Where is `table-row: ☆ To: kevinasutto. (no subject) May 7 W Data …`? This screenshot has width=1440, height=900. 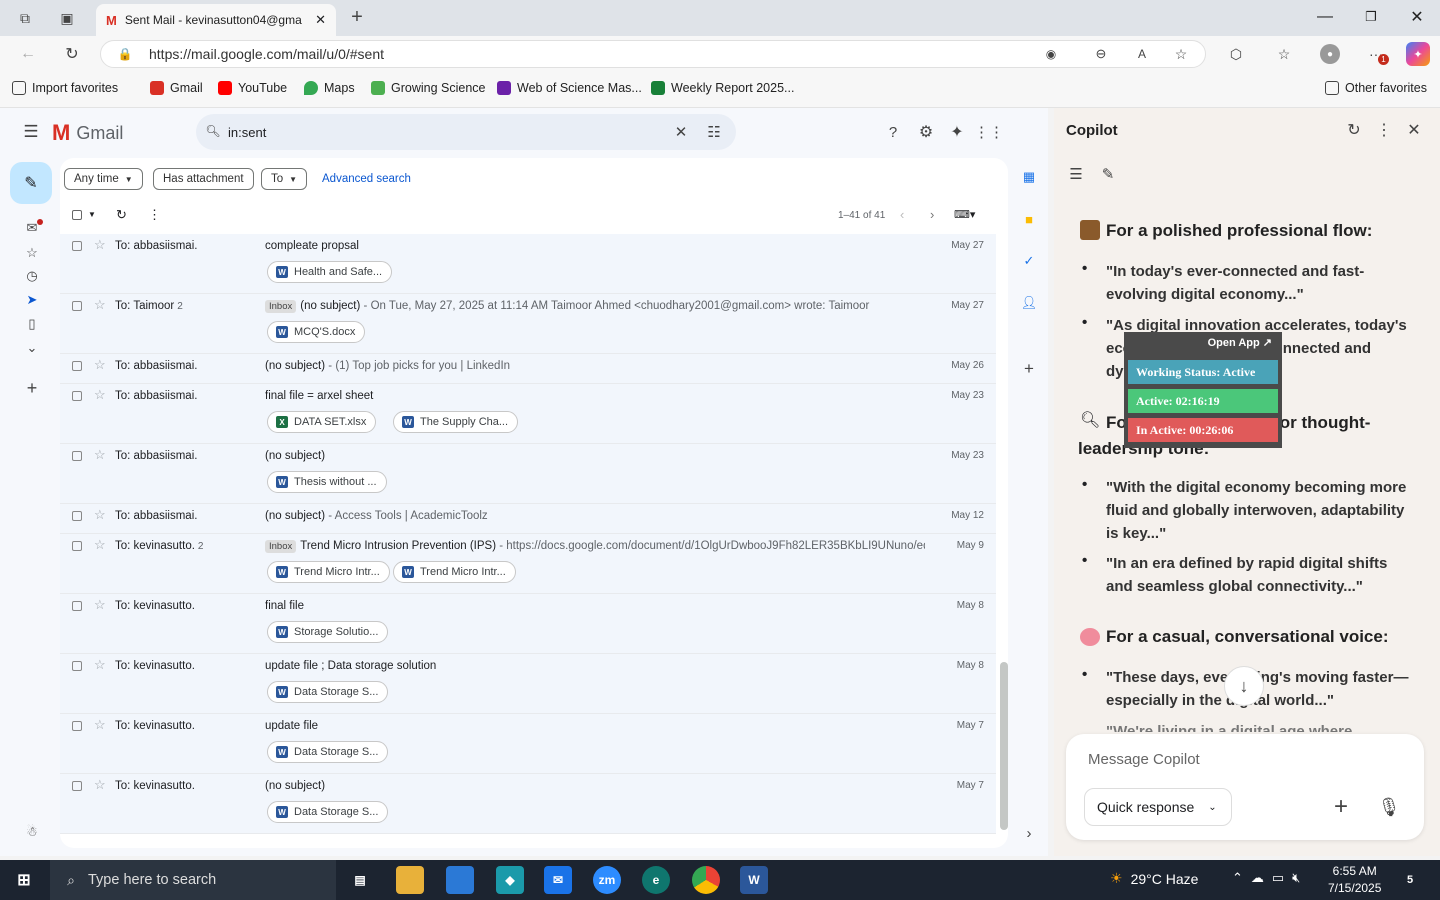
table-row: ☆ To: kevinasutto. (no subject) May 7 W Data … is located at coordinates (528, 804).